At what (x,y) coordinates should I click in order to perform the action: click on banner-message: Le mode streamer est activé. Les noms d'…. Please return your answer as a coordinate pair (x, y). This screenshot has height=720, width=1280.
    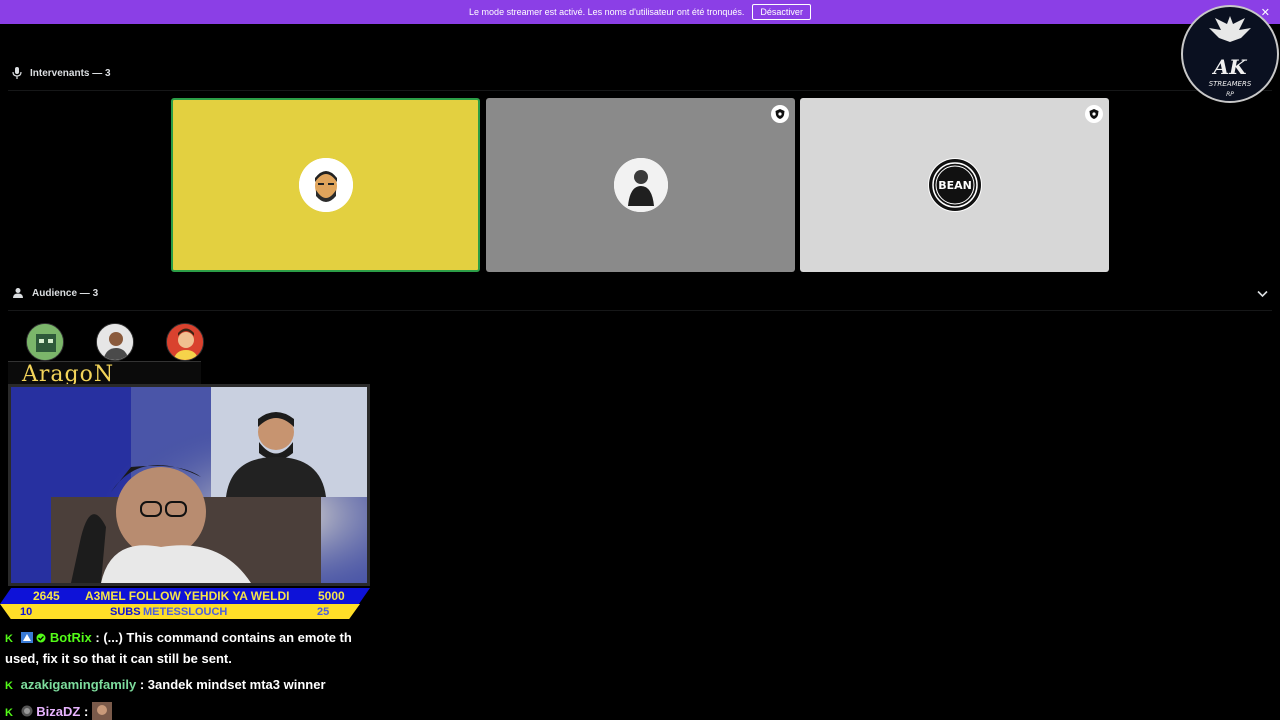
    Looking at the image, I should click on (607, 12).